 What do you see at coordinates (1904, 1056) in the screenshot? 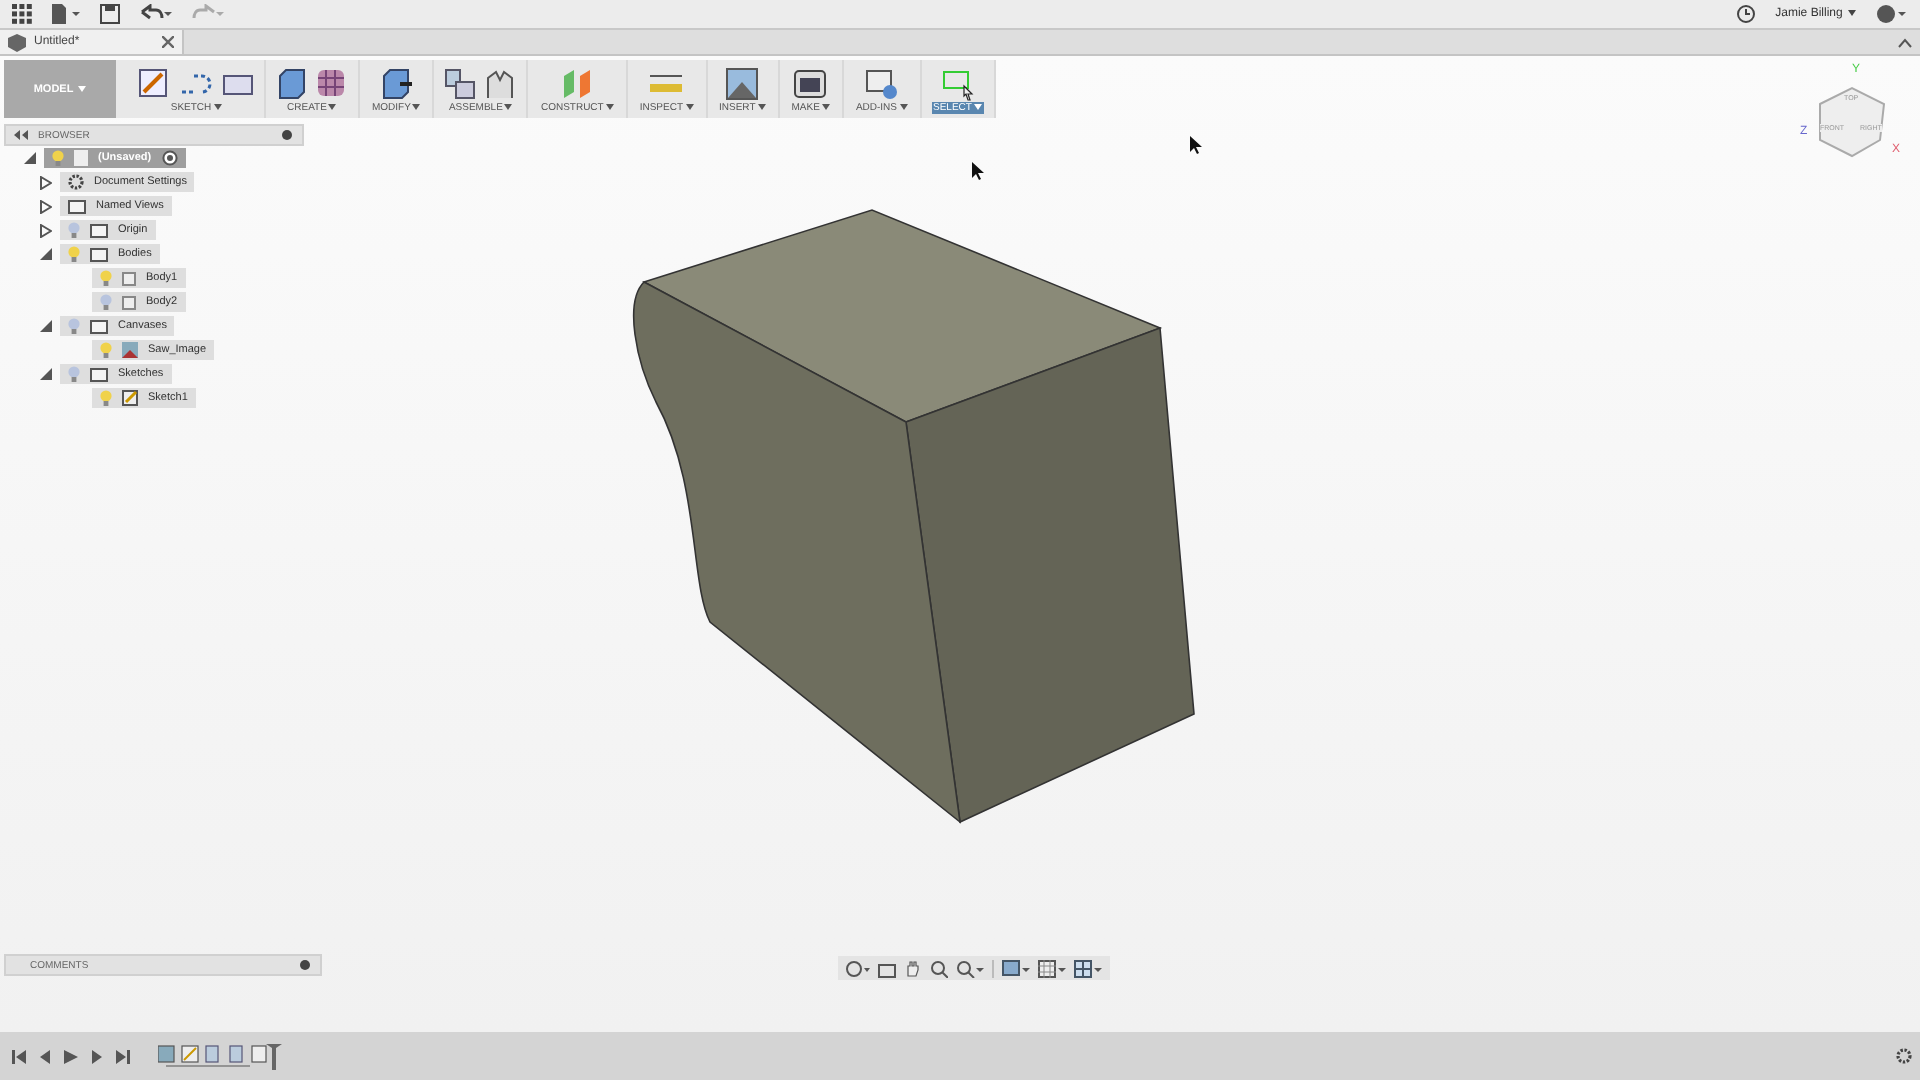
I see `settings-icon` at bounding box center [1904, 1056].